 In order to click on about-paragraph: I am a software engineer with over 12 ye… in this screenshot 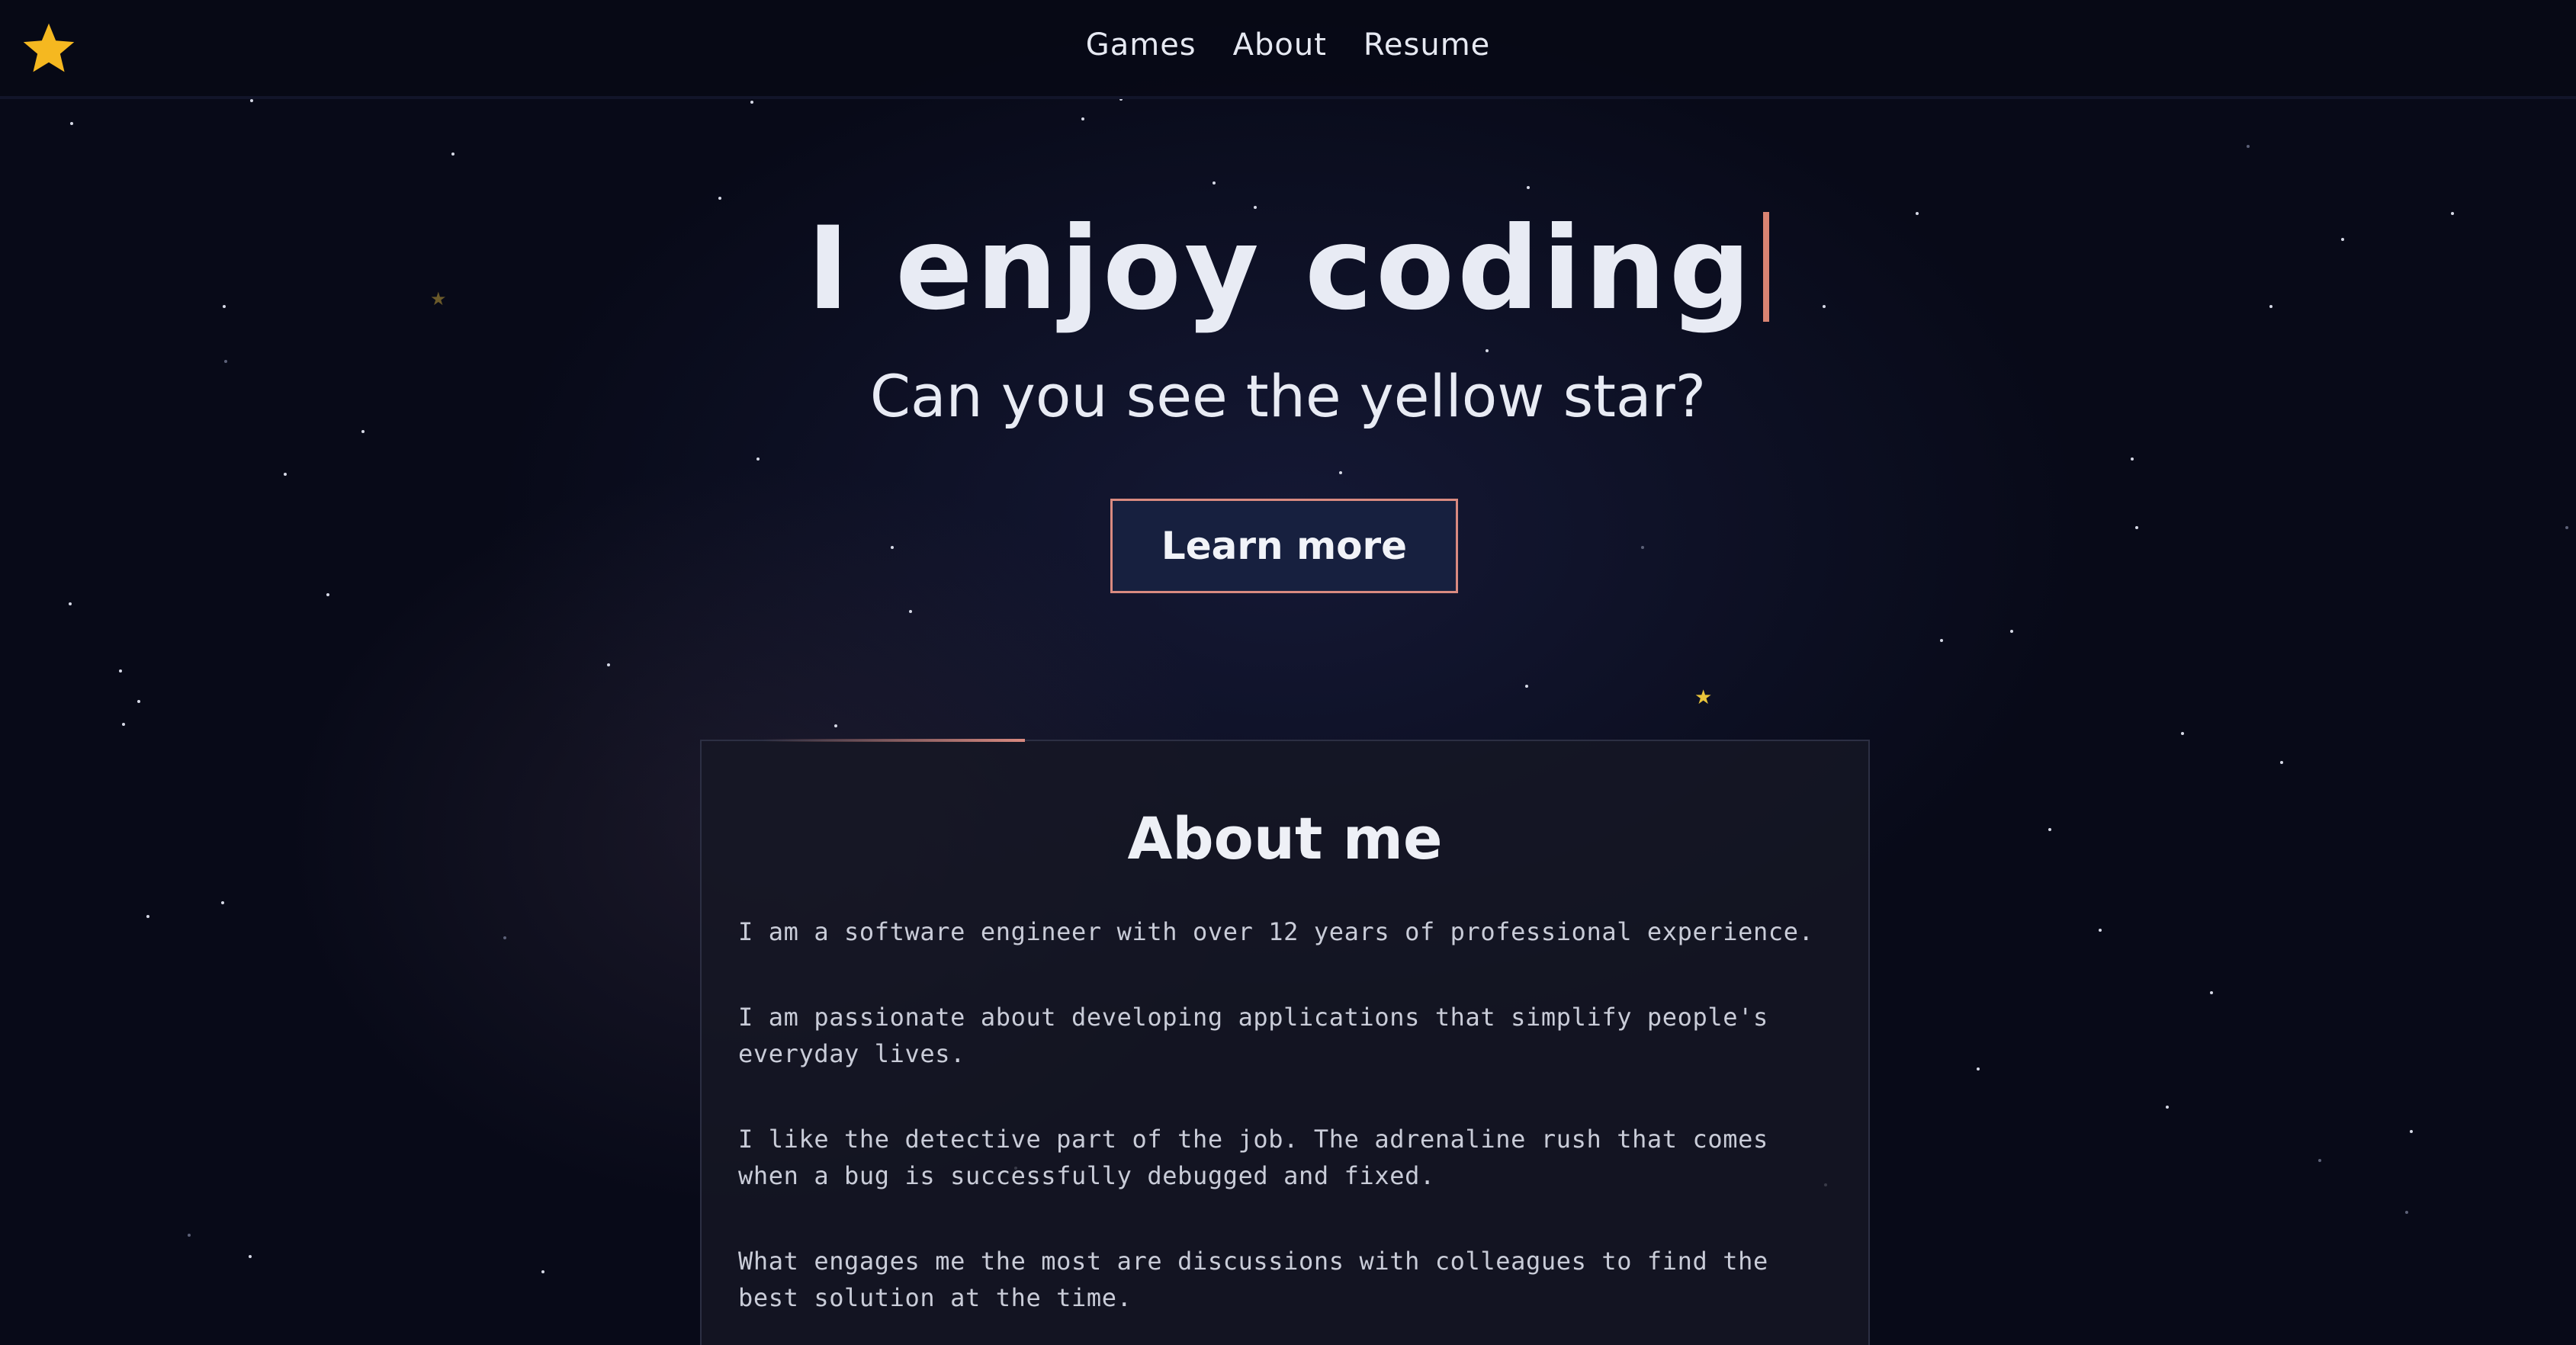, I will do `click(1276, 932)`.